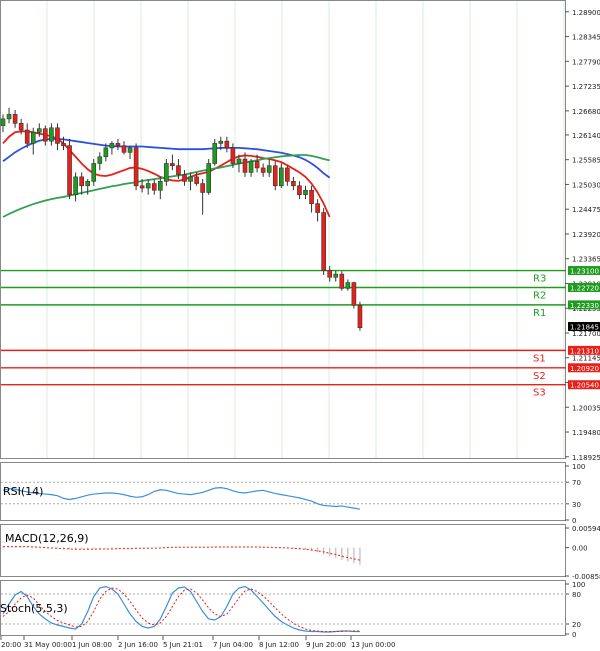 This screenshot has height=651, width=600. What do you see at coordinates (233, 645) in the screenshot?
I see `time-tick-label: 7 Jun 04:00` at bounding box center [233, 645].